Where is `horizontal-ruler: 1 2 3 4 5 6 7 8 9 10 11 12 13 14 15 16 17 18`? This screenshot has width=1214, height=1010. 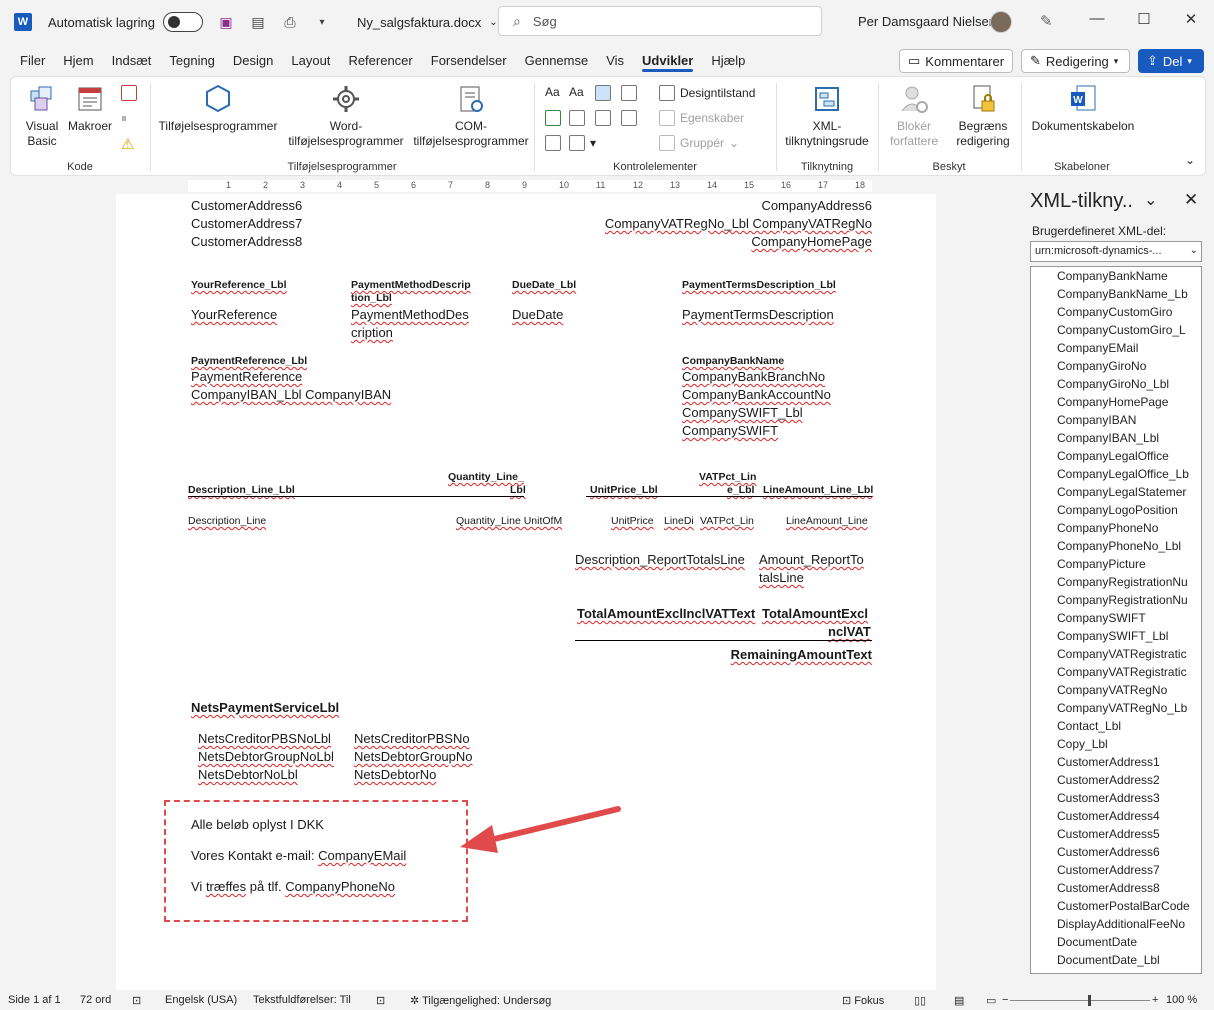
horizontal-ruler: 1 2 3 4 5 6 7 8 9 10 11 12 13 14 15 16 17 18 is located at coordinates (526, 186).